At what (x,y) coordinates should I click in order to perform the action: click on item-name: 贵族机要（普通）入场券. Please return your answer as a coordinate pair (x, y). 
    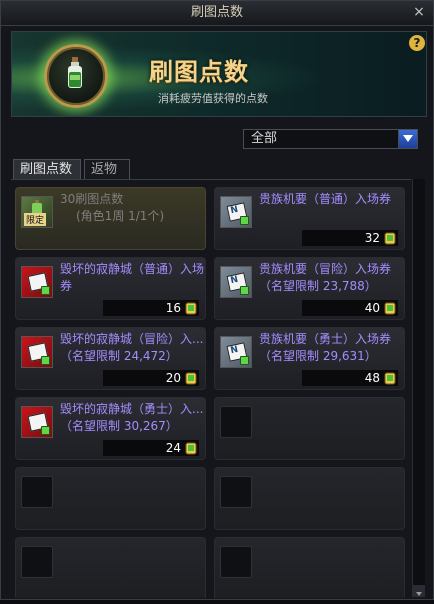
    Looking at the image, I should click on (325, 199).